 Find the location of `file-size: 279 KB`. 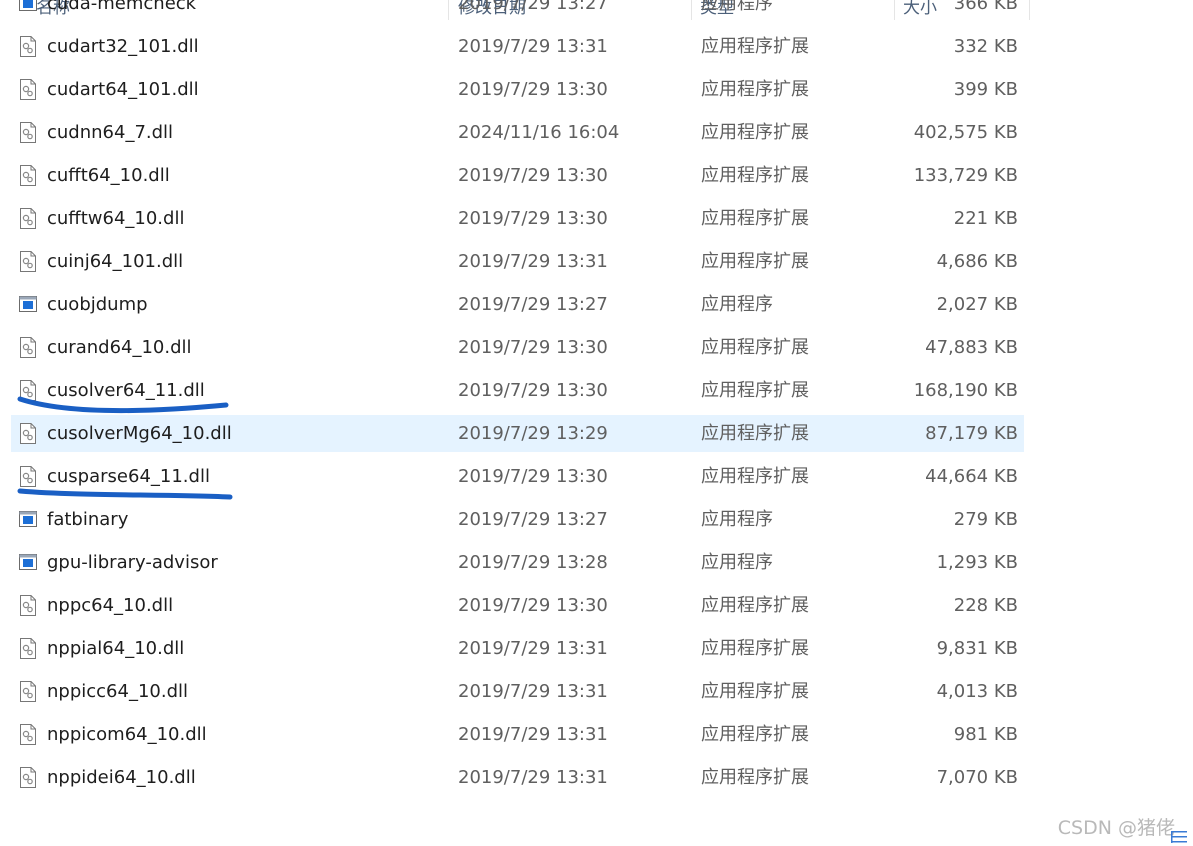

file-size: 279 KB is located at coordinates (985, 519).